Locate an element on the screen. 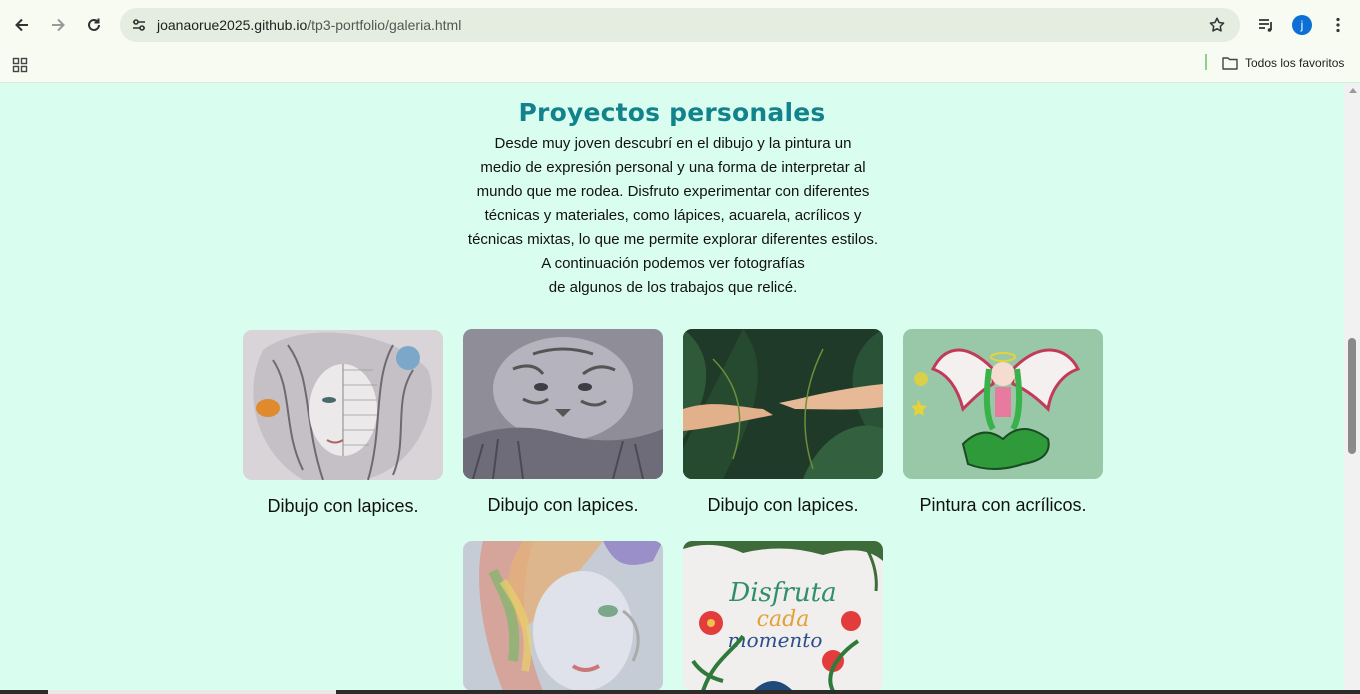  page-scrollbar is located at coordinates (1352, 387).